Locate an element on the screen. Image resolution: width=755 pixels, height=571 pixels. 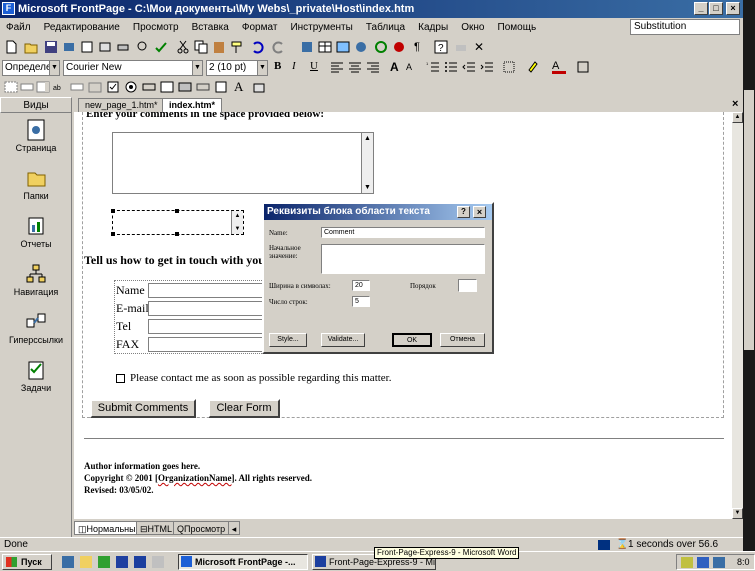
dialog-close-button: × is located at coordinates (479, 212).